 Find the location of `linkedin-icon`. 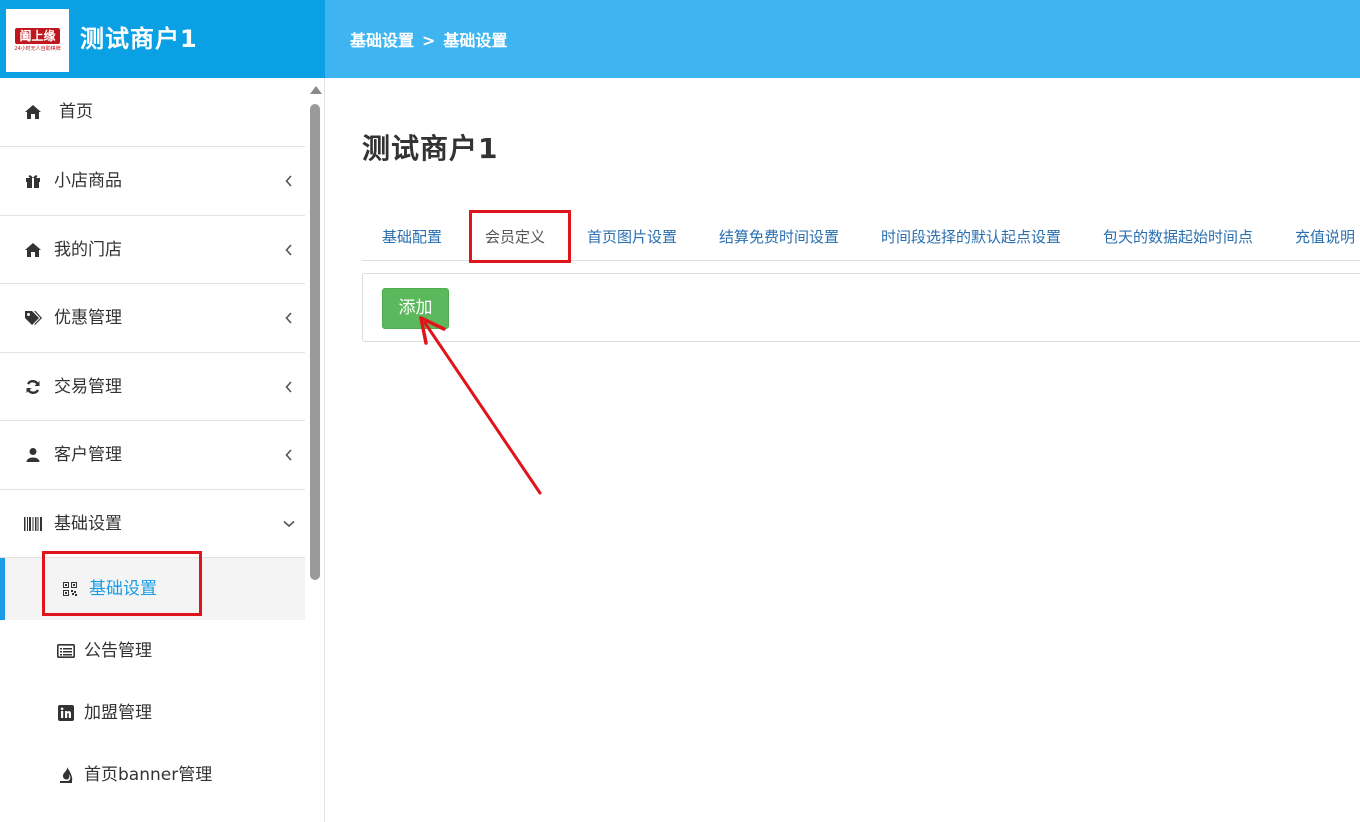

linkedin-icon is located at coordinates (66, 713).